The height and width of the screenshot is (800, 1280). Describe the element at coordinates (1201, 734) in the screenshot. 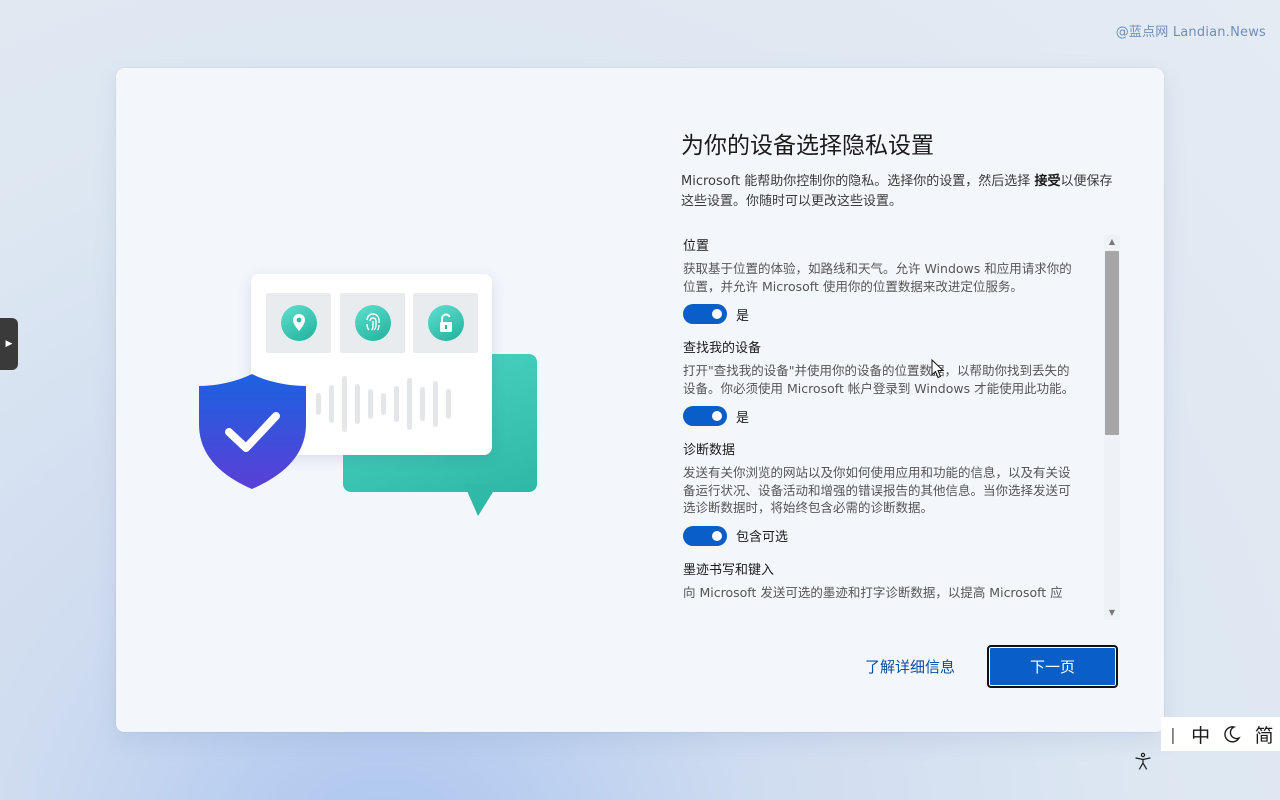

I see `ime-mode-button: 中` at that location.